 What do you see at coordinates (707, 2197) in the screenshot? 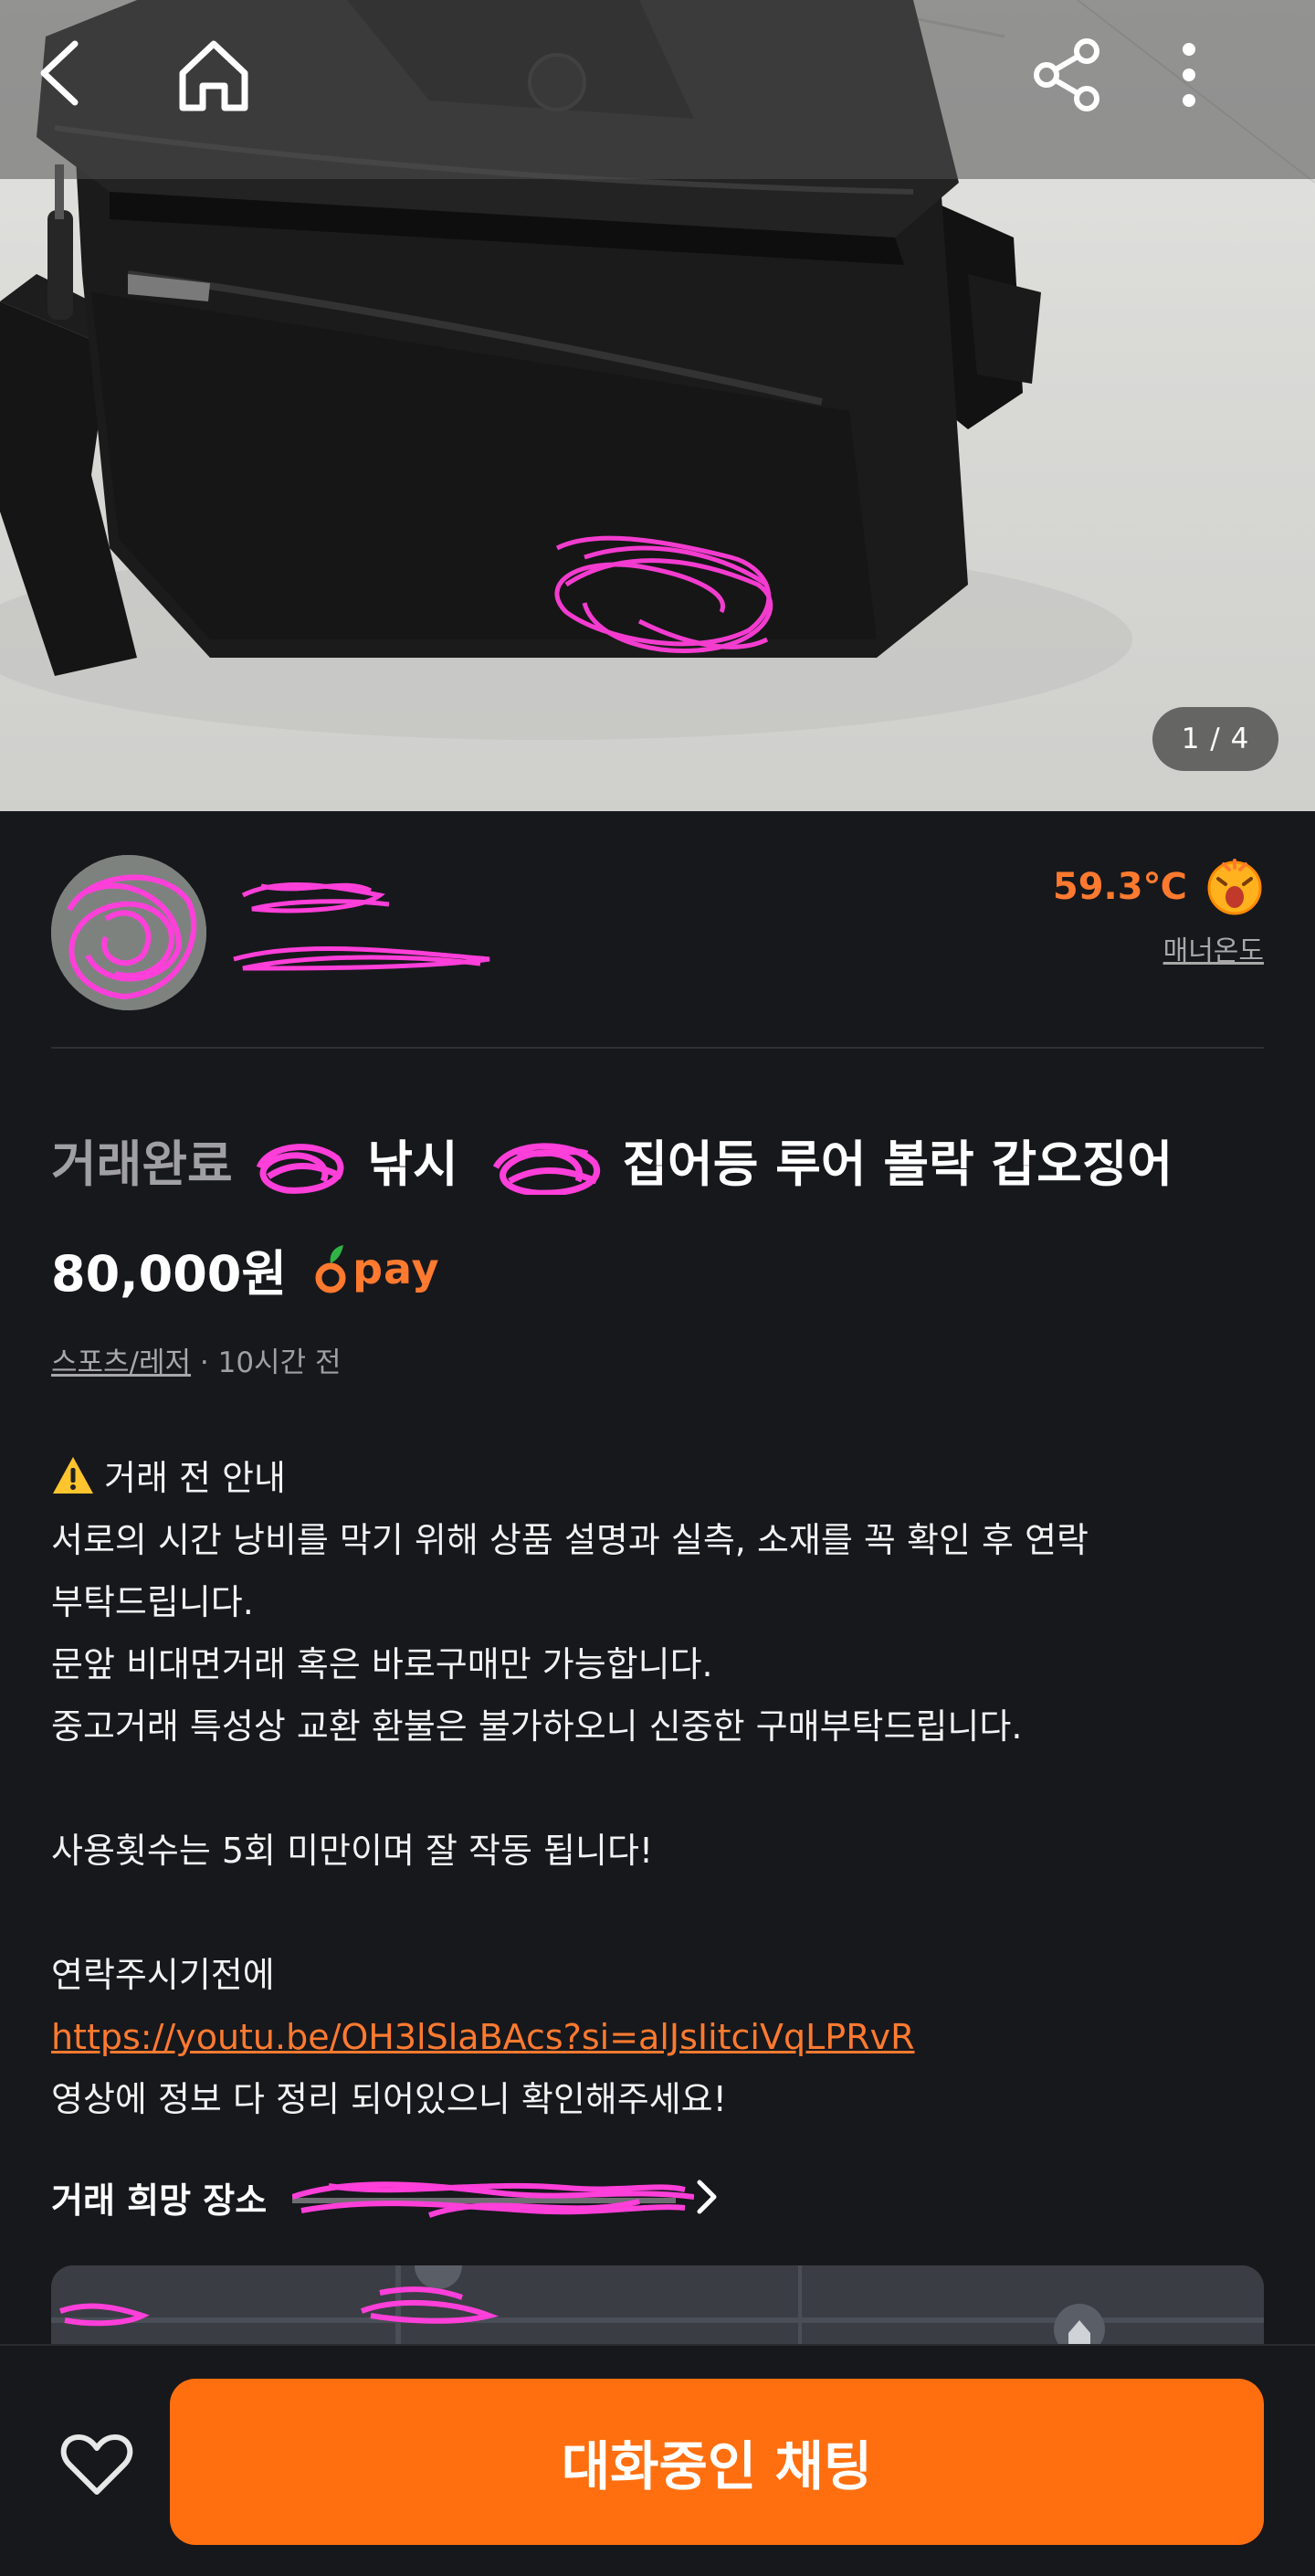
I see `chevron-right-icon` at bounding box center [707, 2197].